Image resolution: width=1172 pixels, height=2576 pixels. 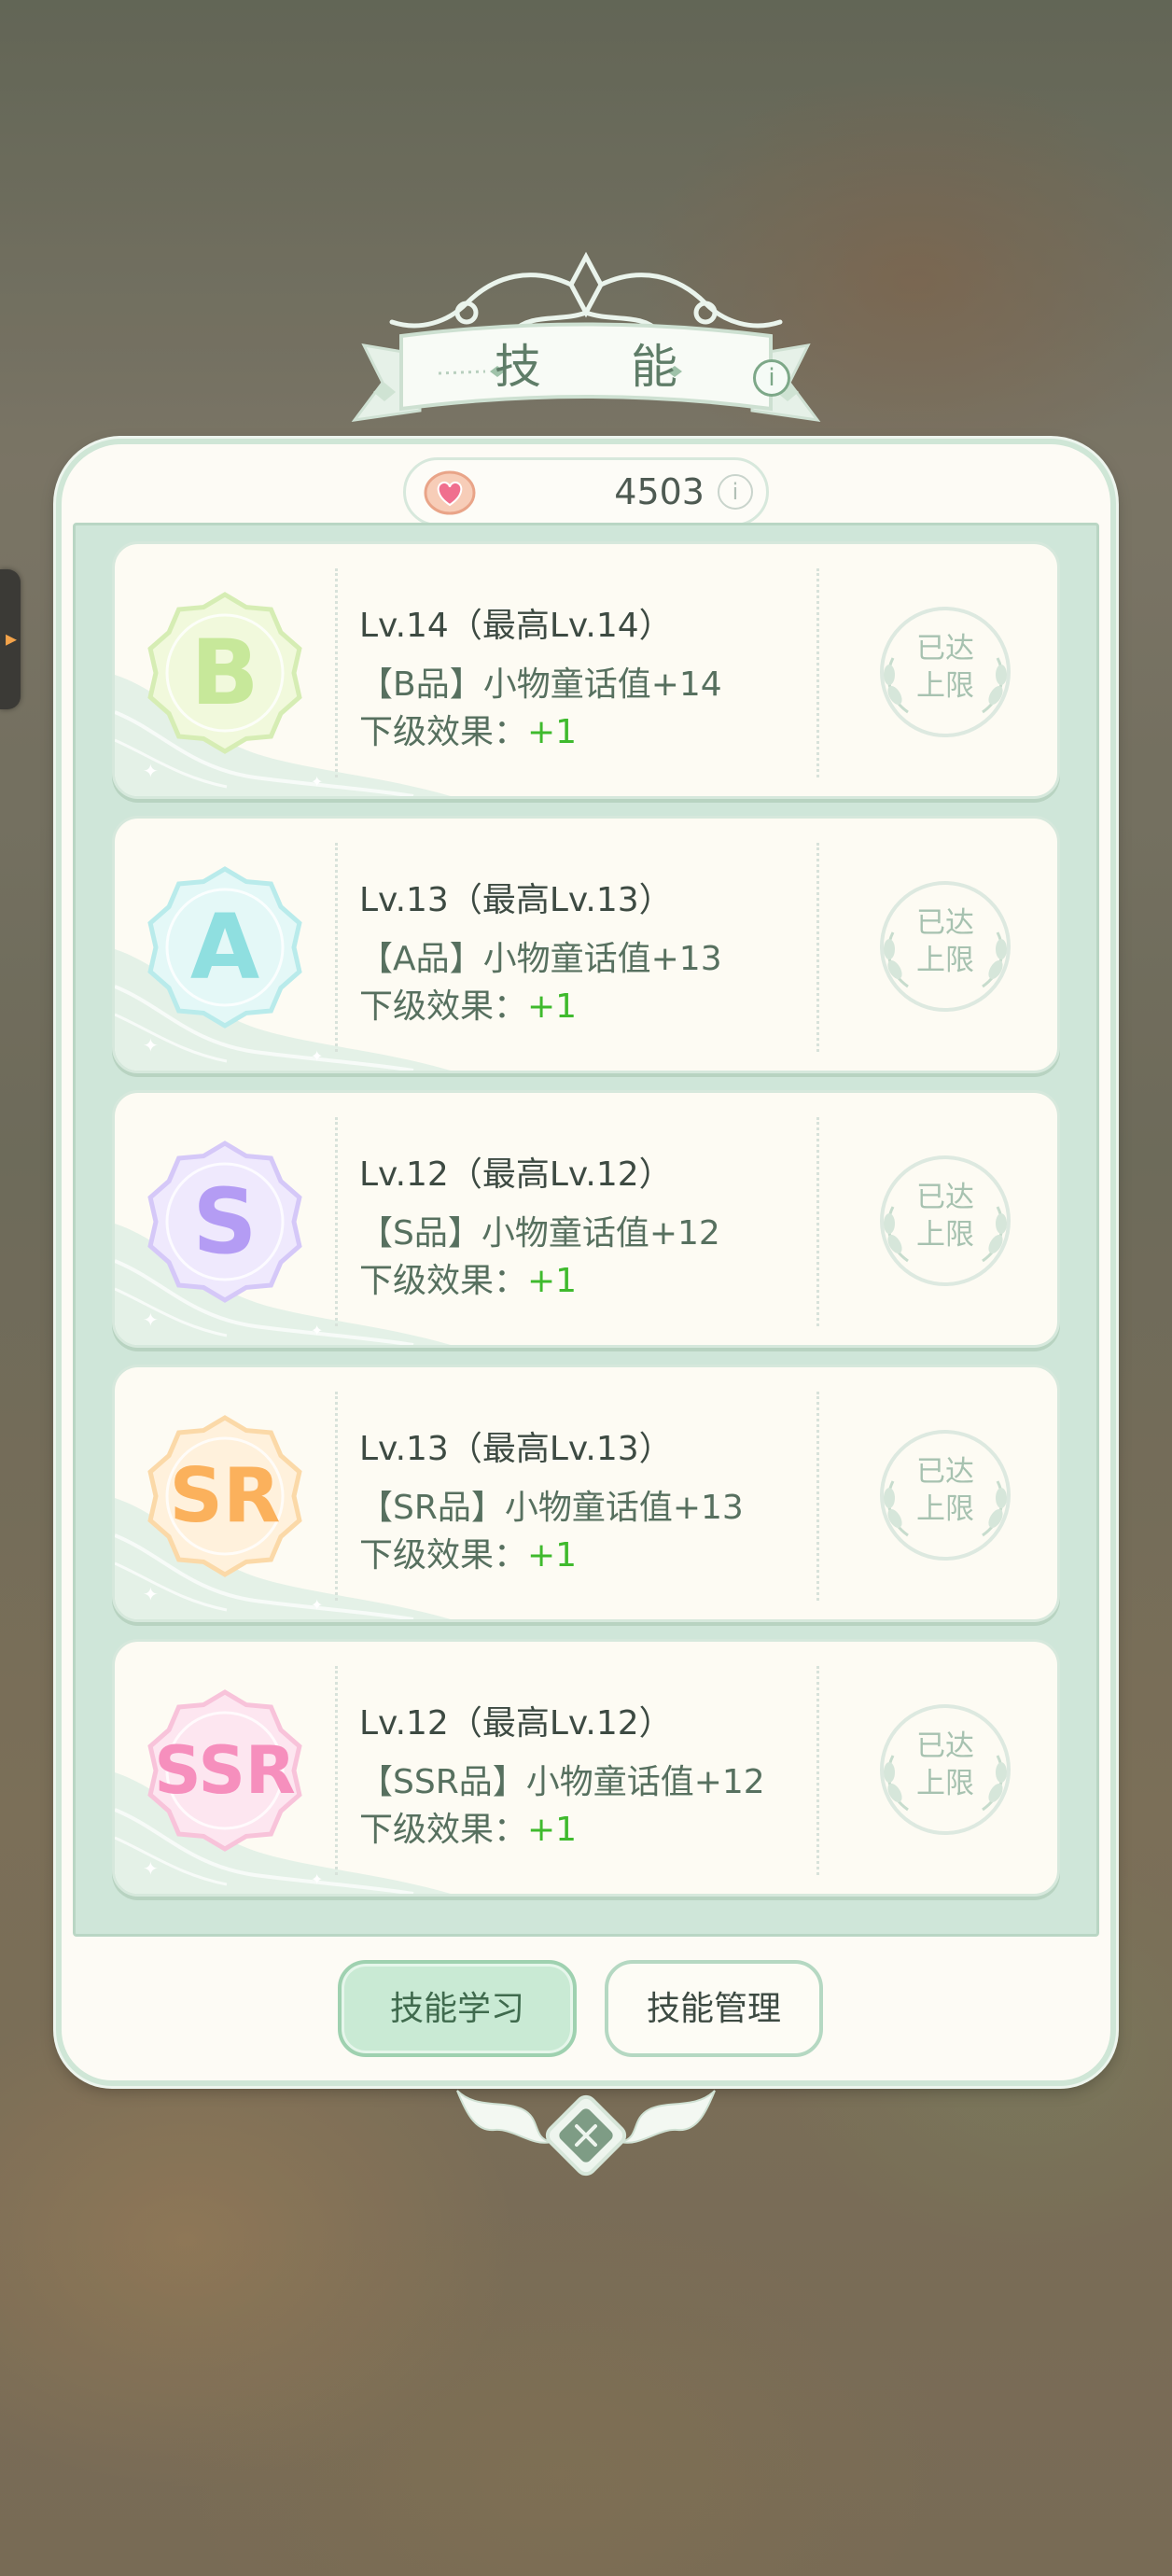 I want to click on grade-badge: S, so click(x=225, y=1222).